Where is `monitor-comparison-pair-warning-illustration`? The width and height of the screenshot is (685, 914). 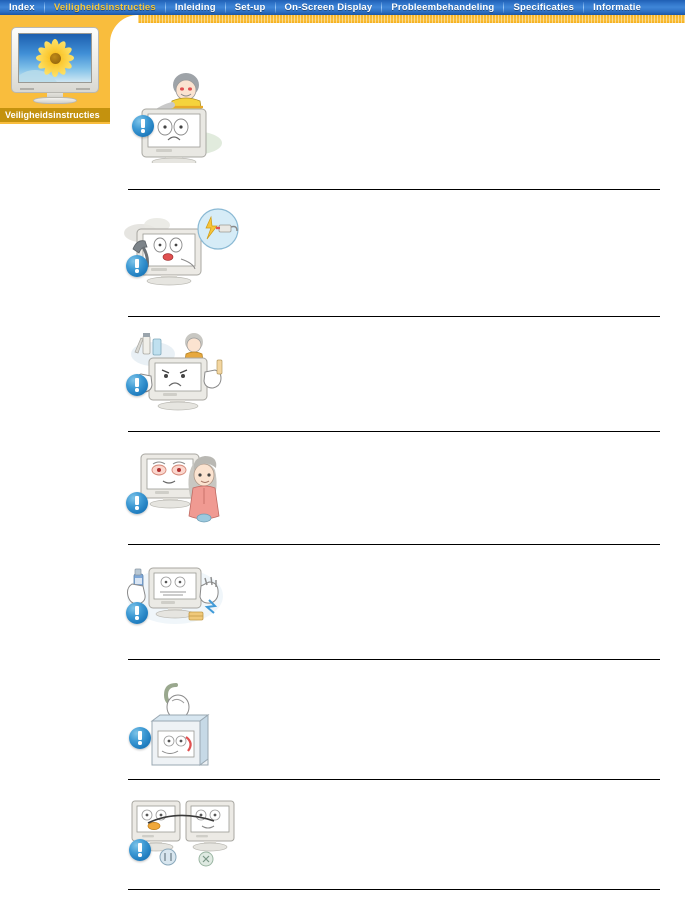
monitor-comparison-pair-warning-illustration is located at coordinates (183, 834).